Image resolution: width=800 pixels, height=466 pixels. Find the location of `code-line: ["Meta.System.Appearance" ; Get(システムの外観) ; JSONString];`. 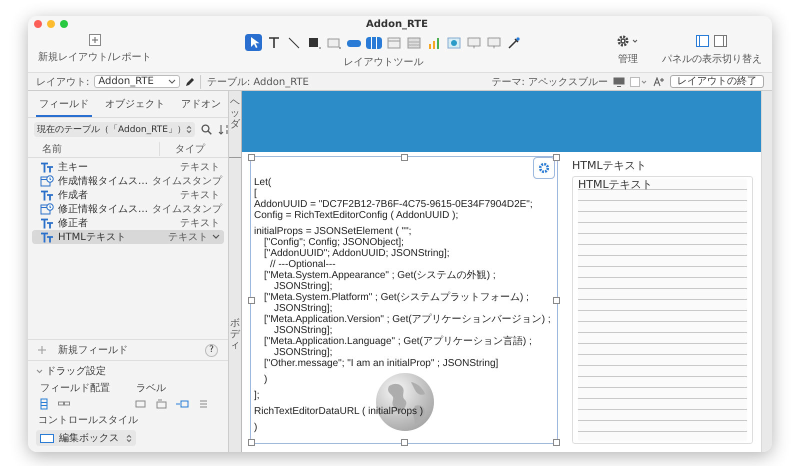

code-line: ["Meta.System.Appearance" ; Get(システムの外観) ; JSONString]; is located at coordinates (380, 281).